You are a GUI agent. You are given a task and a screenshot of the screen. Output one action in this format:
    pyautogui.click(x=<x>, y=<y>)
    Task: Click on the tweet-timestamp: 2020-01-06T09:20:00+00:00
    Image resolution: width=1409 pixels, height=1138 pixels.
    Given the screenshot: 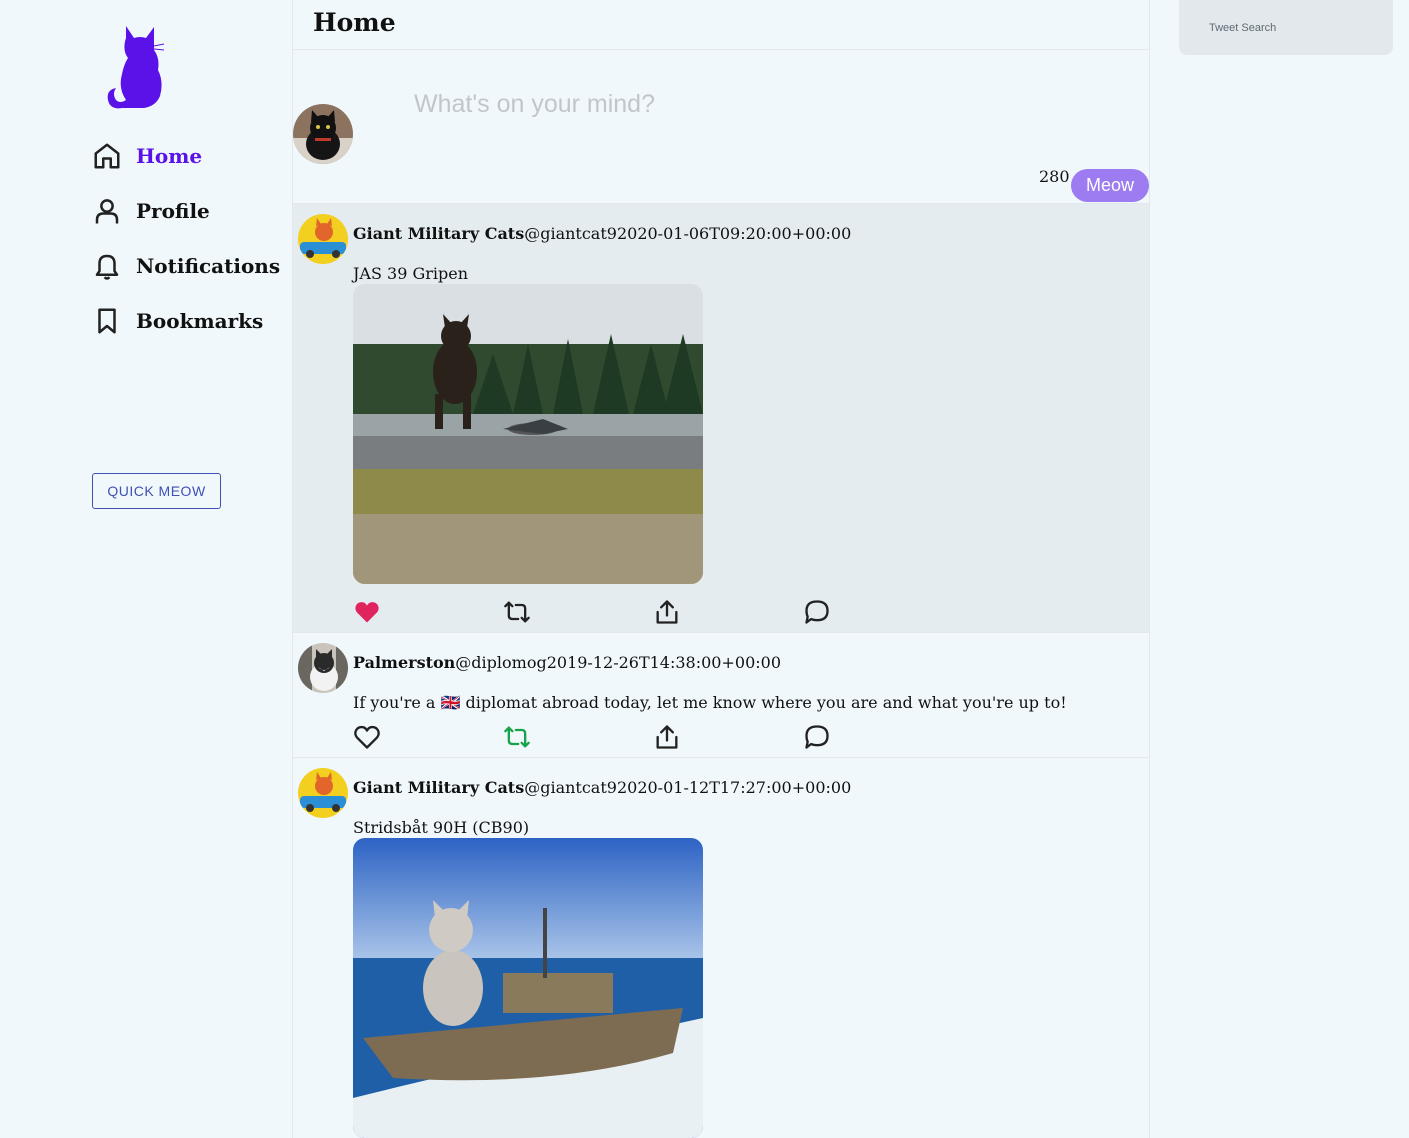 What is the action you would take?
    pyautogui.click(x=734, y=233)
    